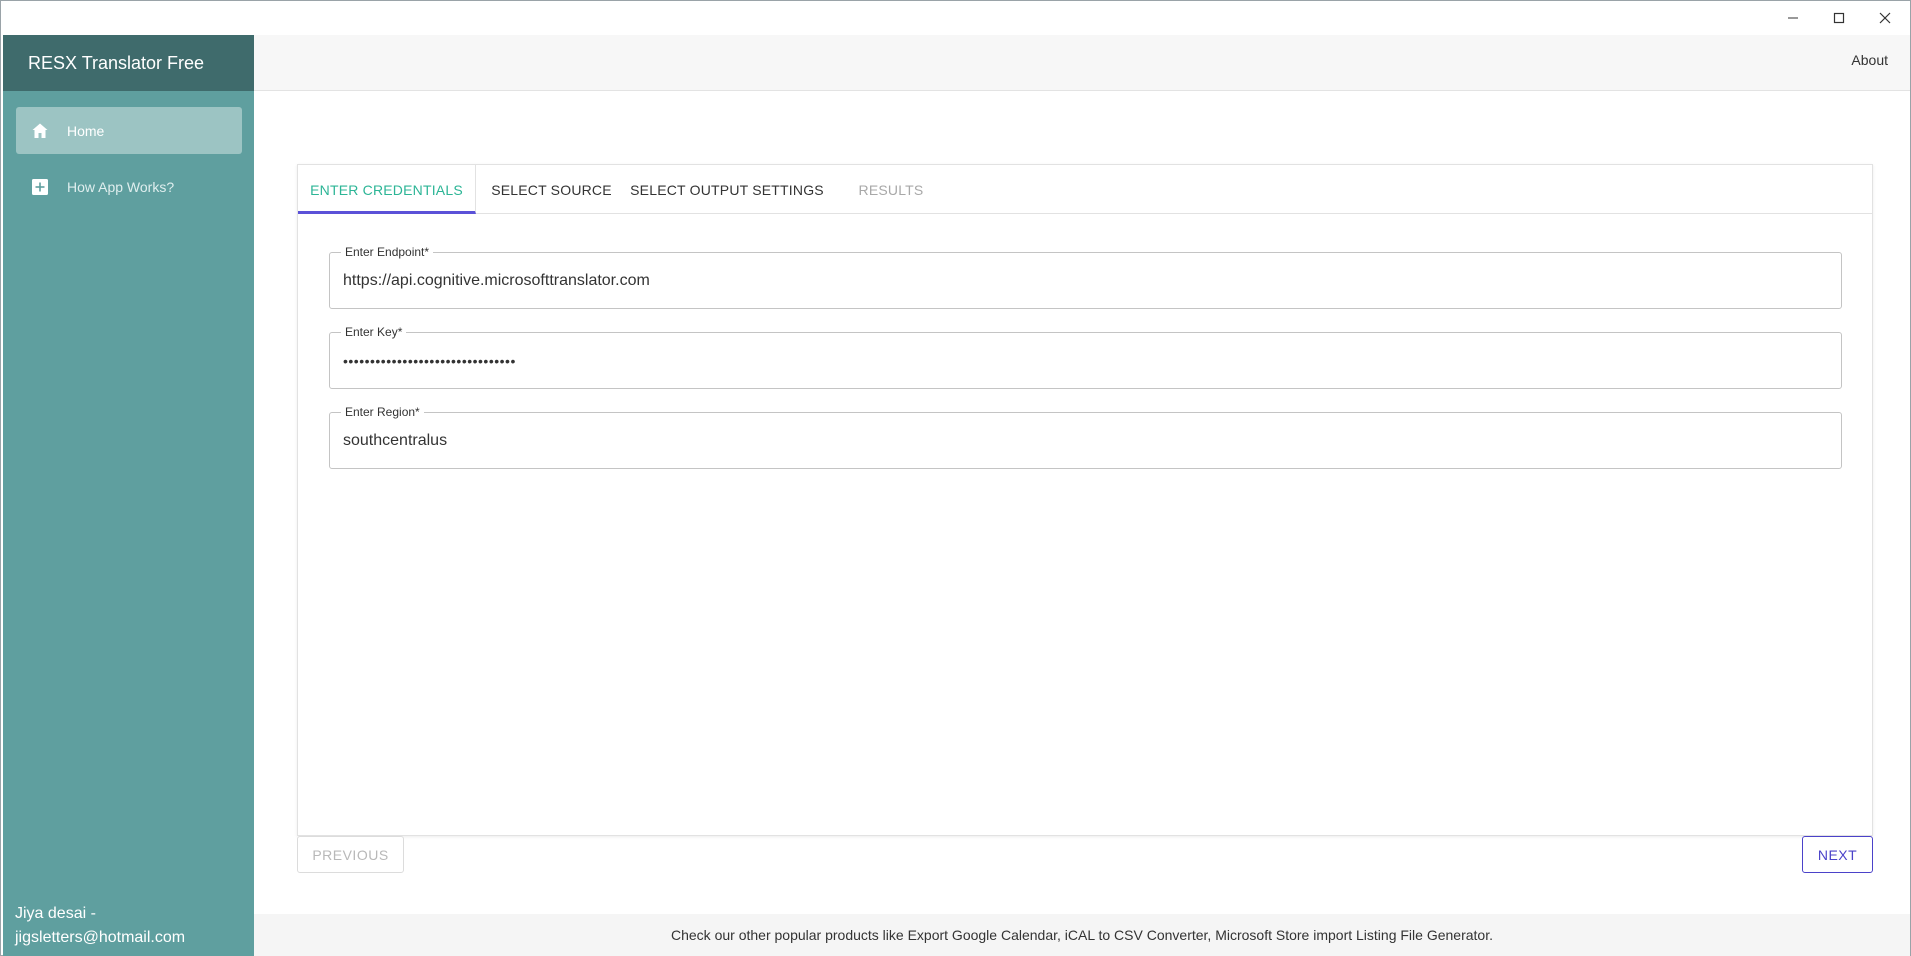  I want to click on tab-select-source: SELECT SOURCE, so click(551, 189).